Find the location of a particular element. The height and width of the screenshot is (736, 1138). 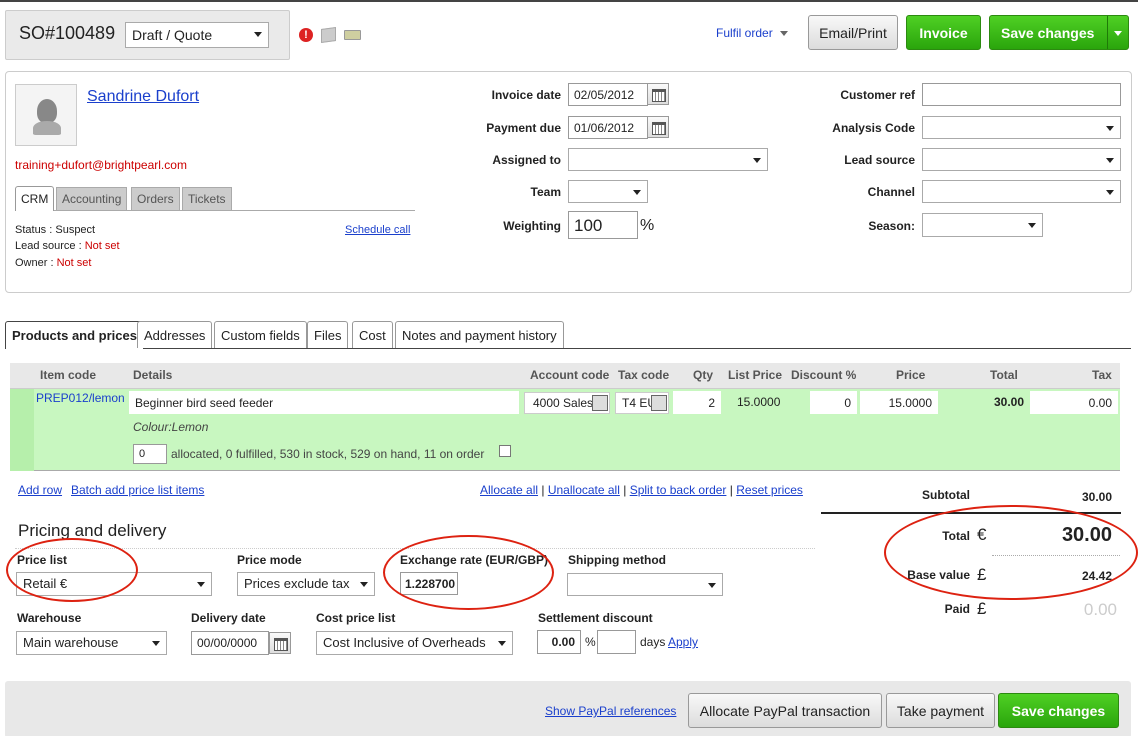

save-changes-label: Save changes is located at coordinates (1048, 33).